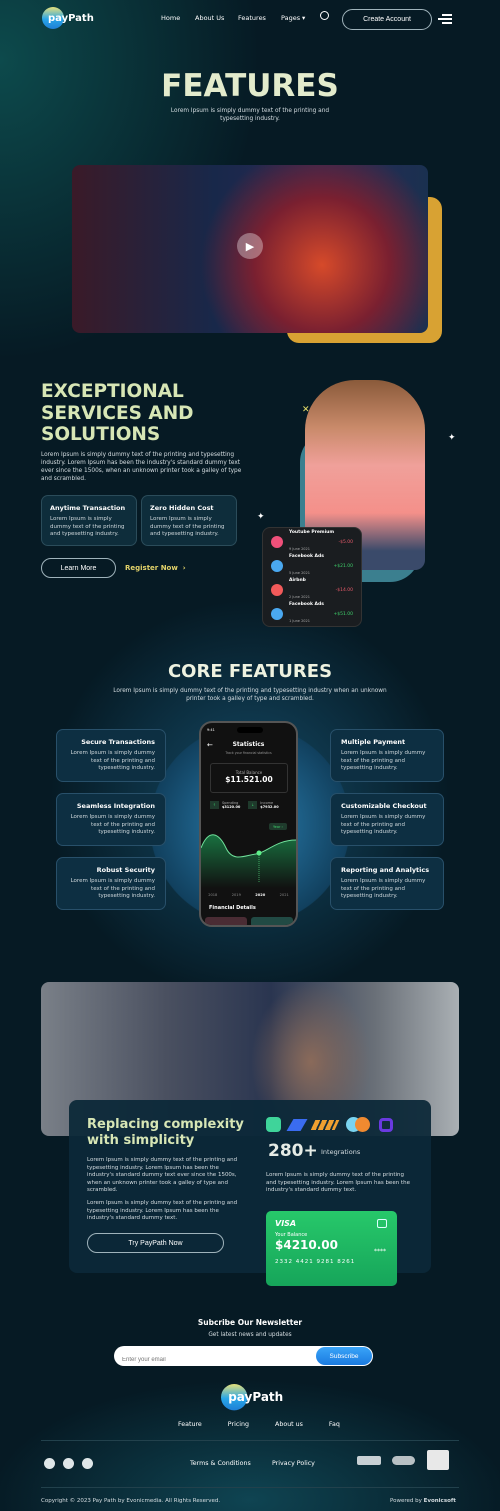 This screenshot has width=500, height=1511. I want to click on social-links, so click(68, 1463).